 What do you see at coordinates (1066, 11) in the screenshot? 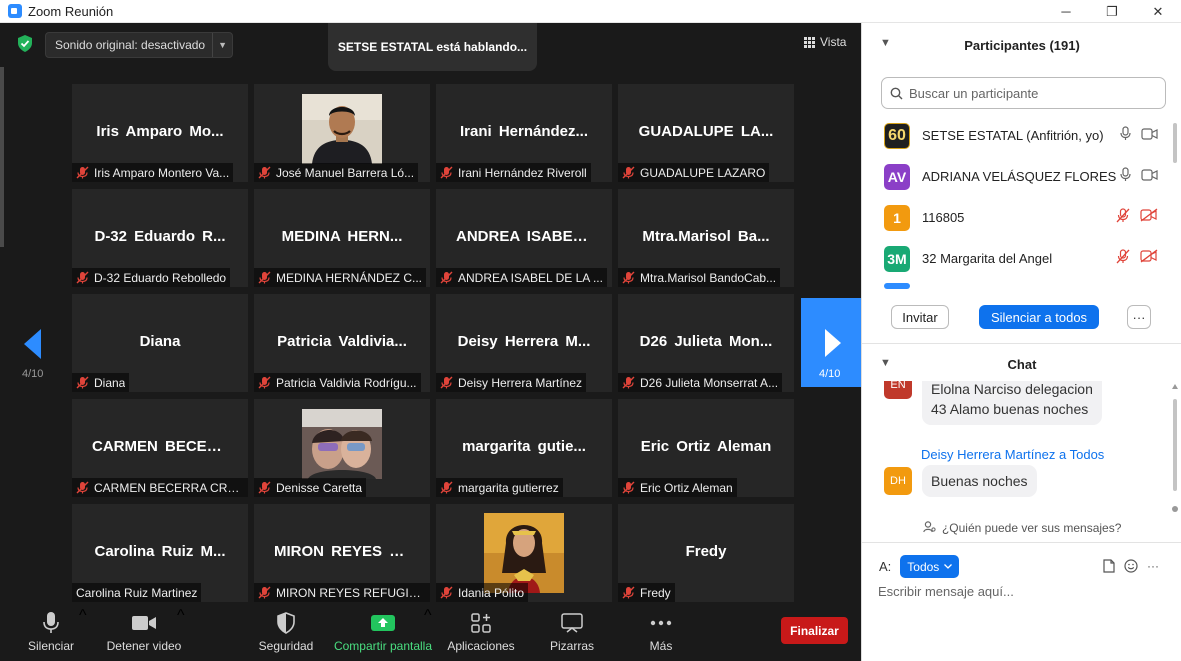
I see `minimize-button: ─` at bounding box center [1066, 11].